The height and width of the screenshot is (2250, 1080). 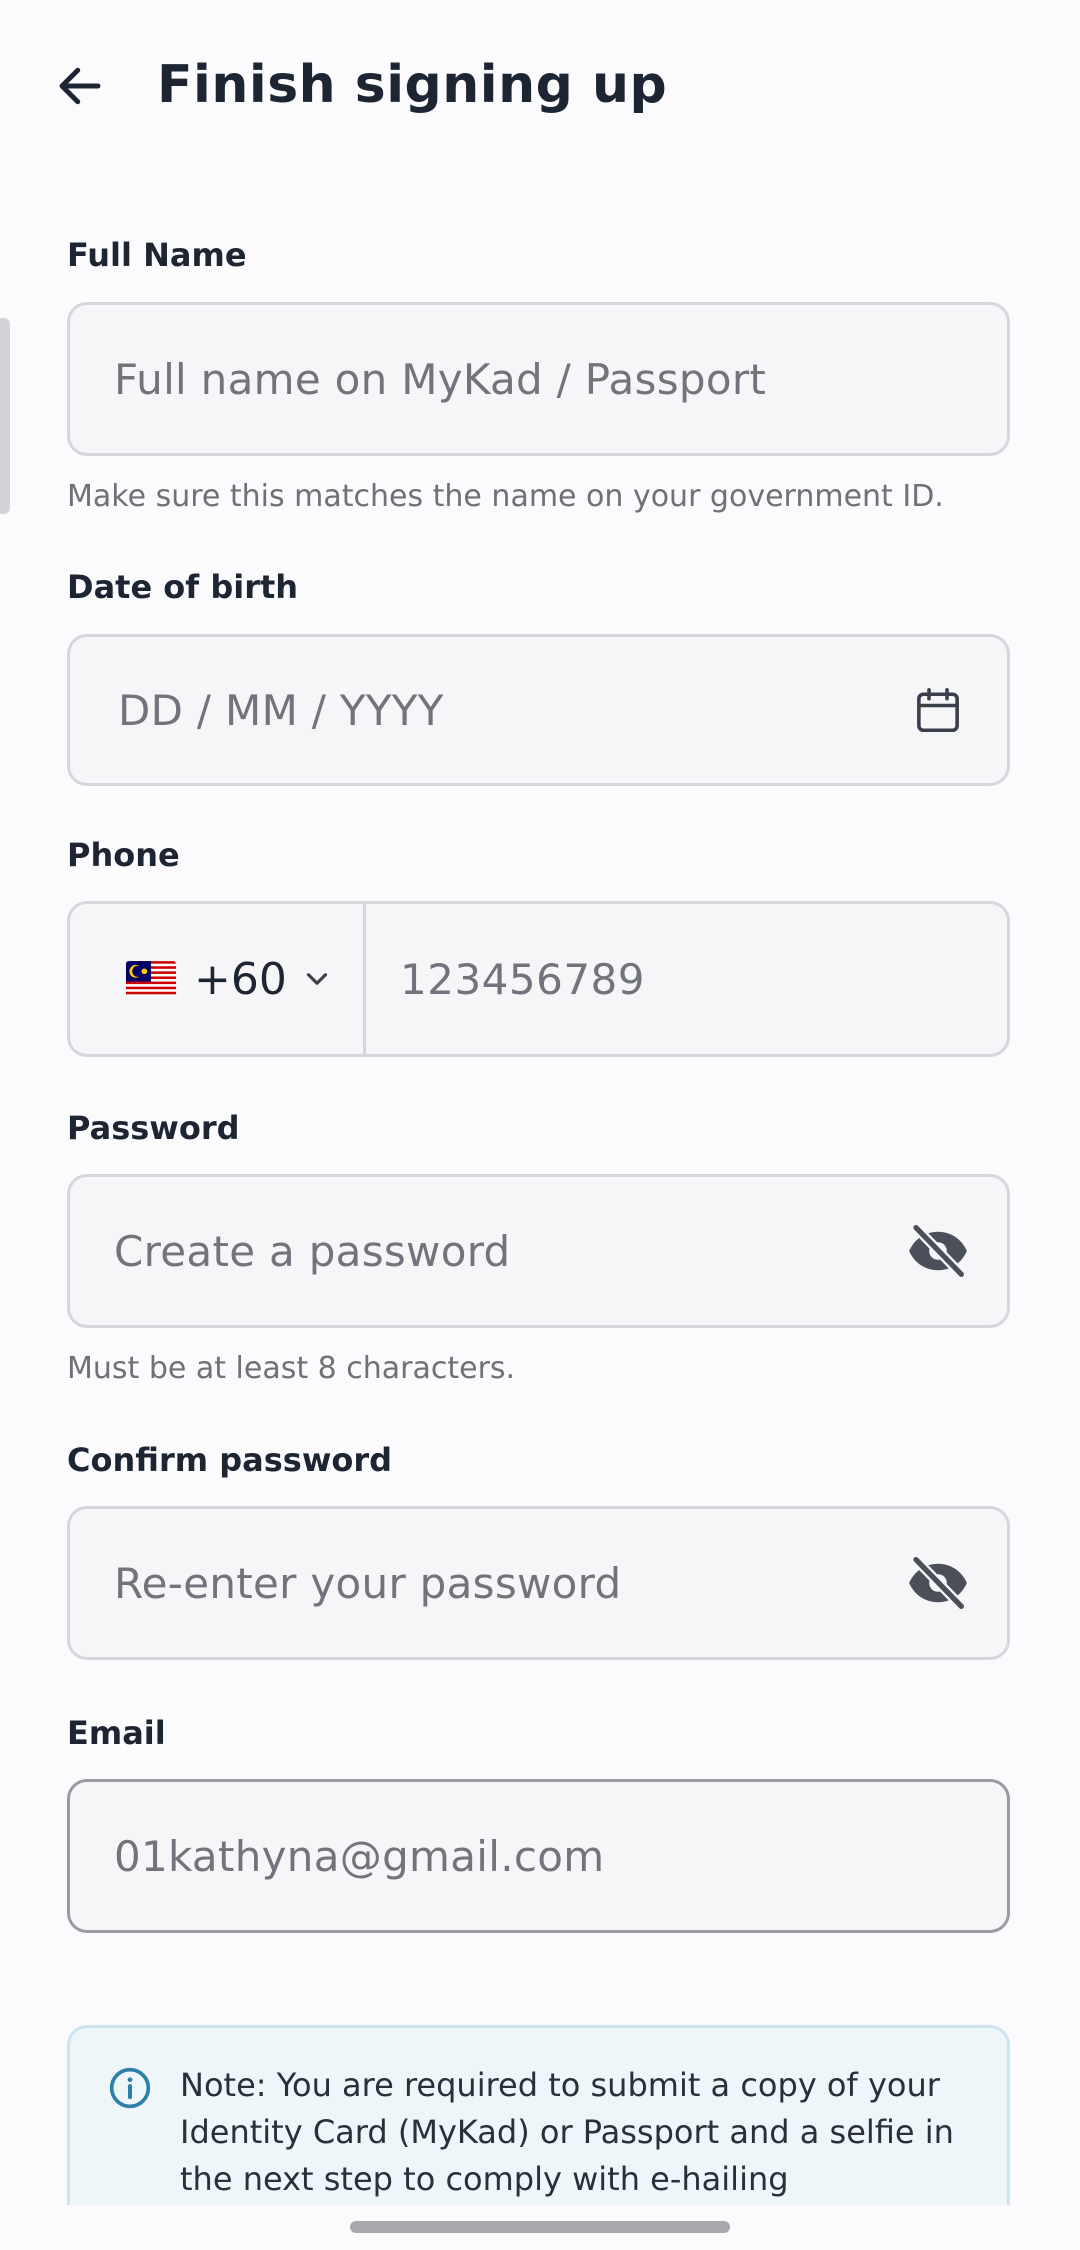 I want to click on full-name-placeholder: Full name on MyKad / Passport, so click(x=440, y=379).